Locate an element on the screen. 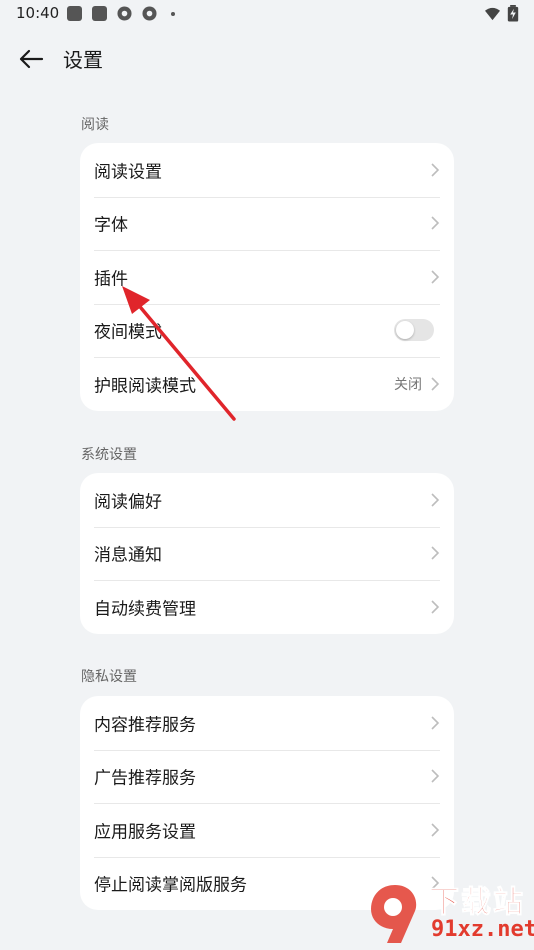  system-settings-card: 阅读偏好 消息通知 自动续费管理 is located at coordinates (267, 553).